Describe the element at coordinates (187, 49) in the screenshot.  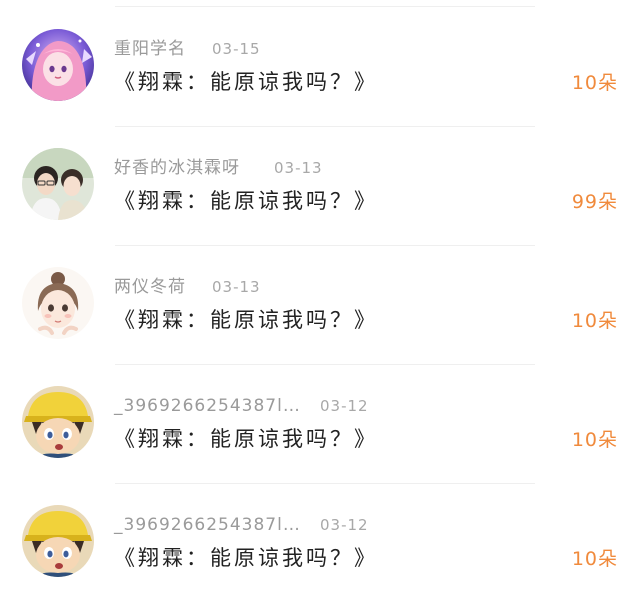
I see `item-meta: 重阳学名 03-15` at that location.